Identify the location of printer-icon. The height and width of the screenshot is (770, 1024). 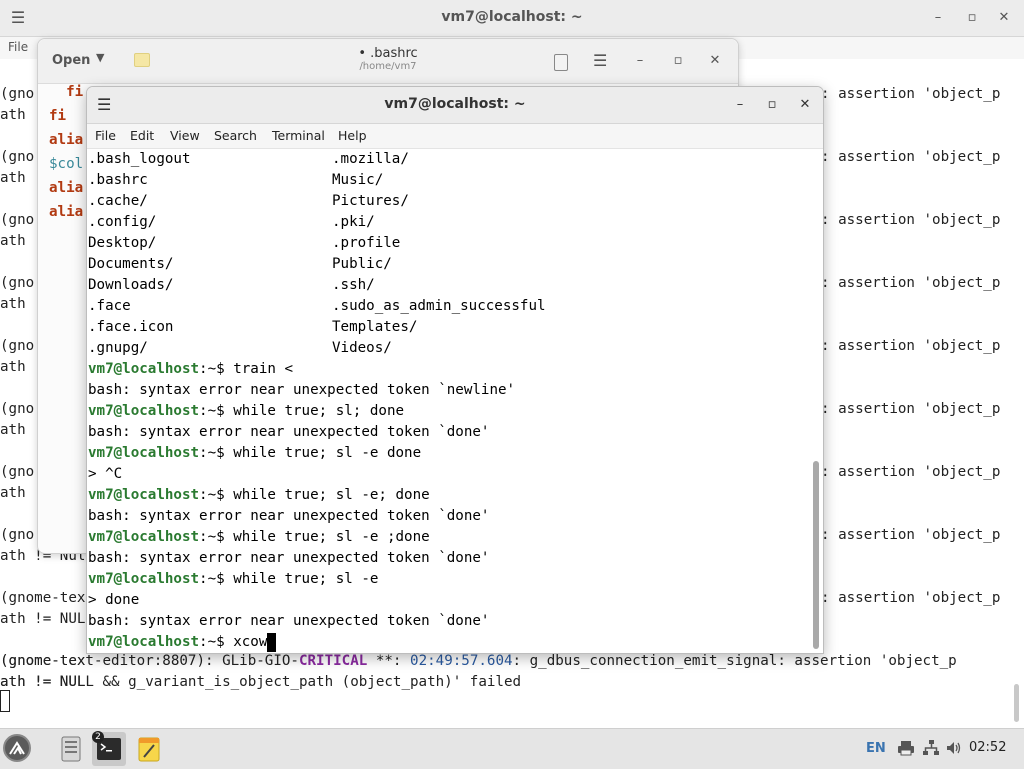
(906, 748).